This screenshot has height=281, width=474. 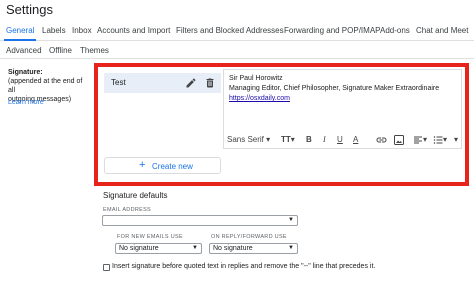 What do you see at coordinates (381, 140) in the screenshot?
I see `link-icon` at bounding box center [381, 140].